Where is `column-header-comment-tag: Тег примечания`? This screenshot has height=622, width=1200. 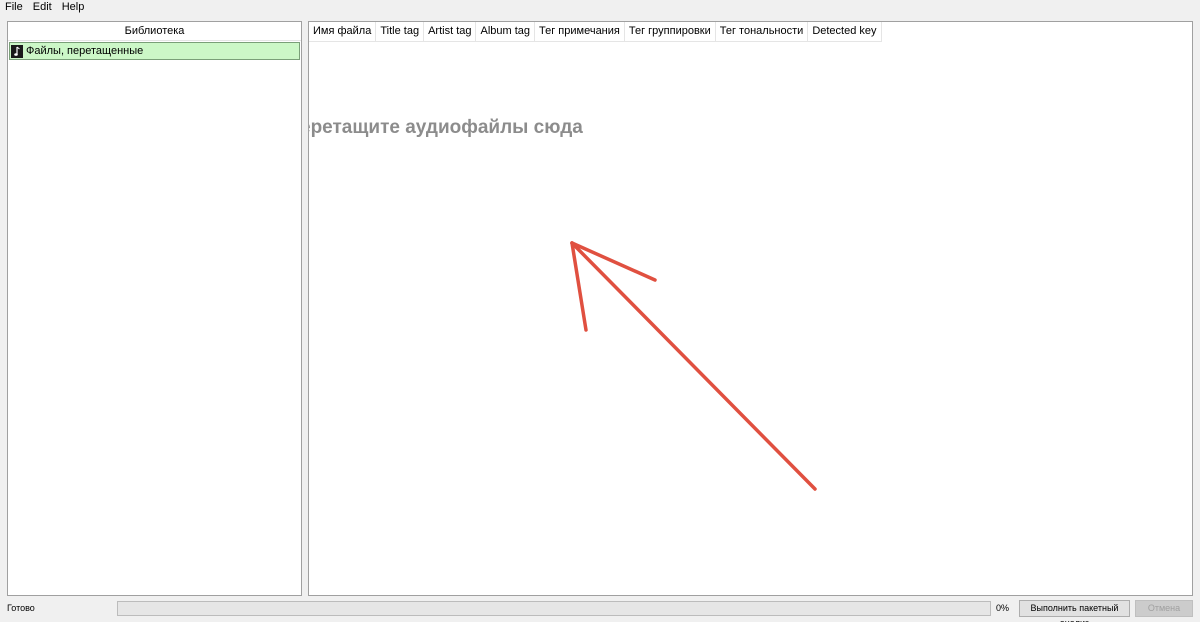 column-header-comment-tag: Тег примечания is located at coordinates (580, 32).